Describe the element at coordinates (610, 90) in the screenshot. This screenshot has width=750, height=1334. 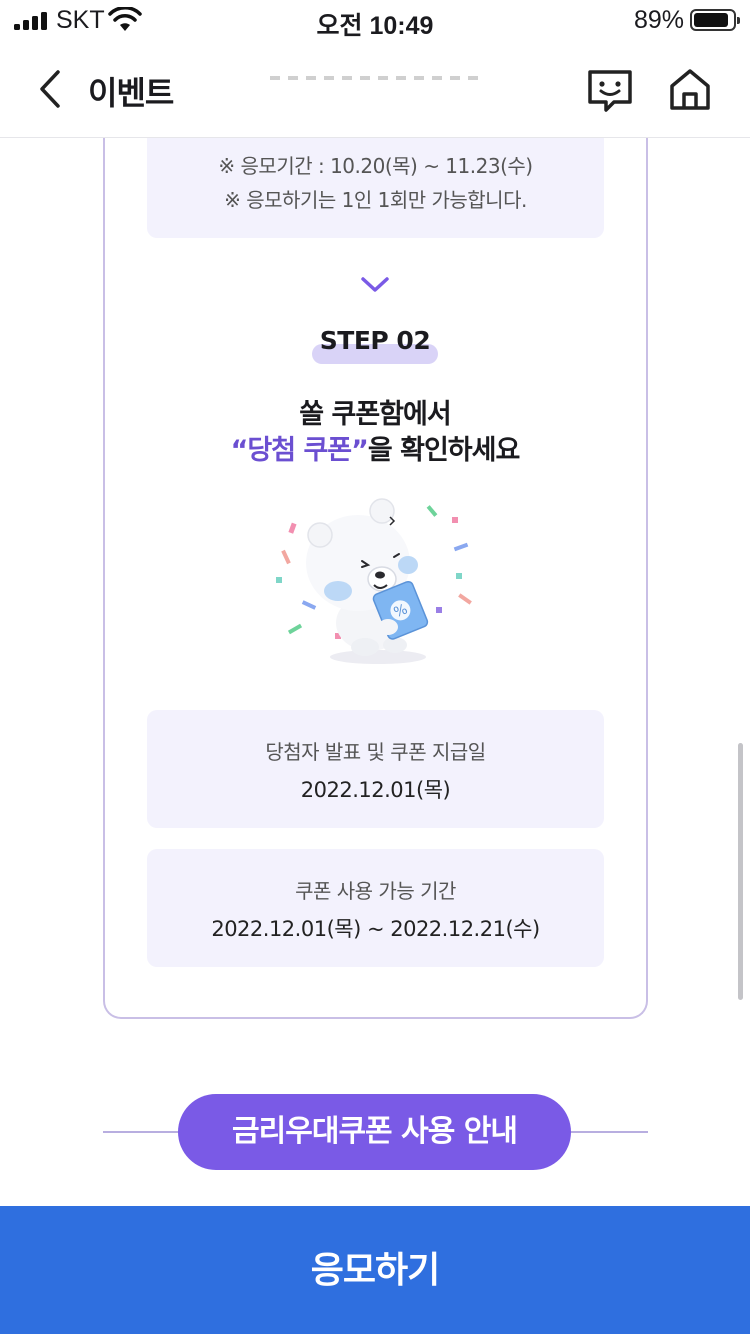
I see `chatbot-icon` at that location.